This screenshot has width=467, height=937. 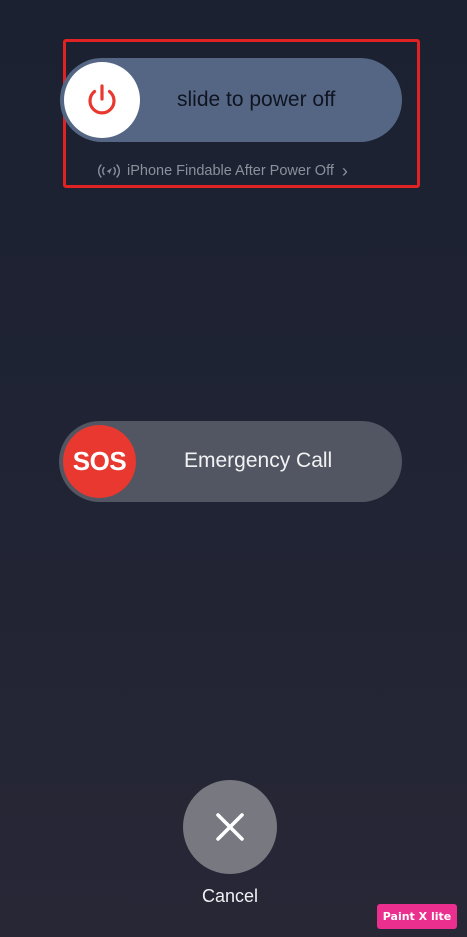 I want to click on findable-after-power-off-link: iPhone Findable After Power Off ›, so click(x=222, y=171).